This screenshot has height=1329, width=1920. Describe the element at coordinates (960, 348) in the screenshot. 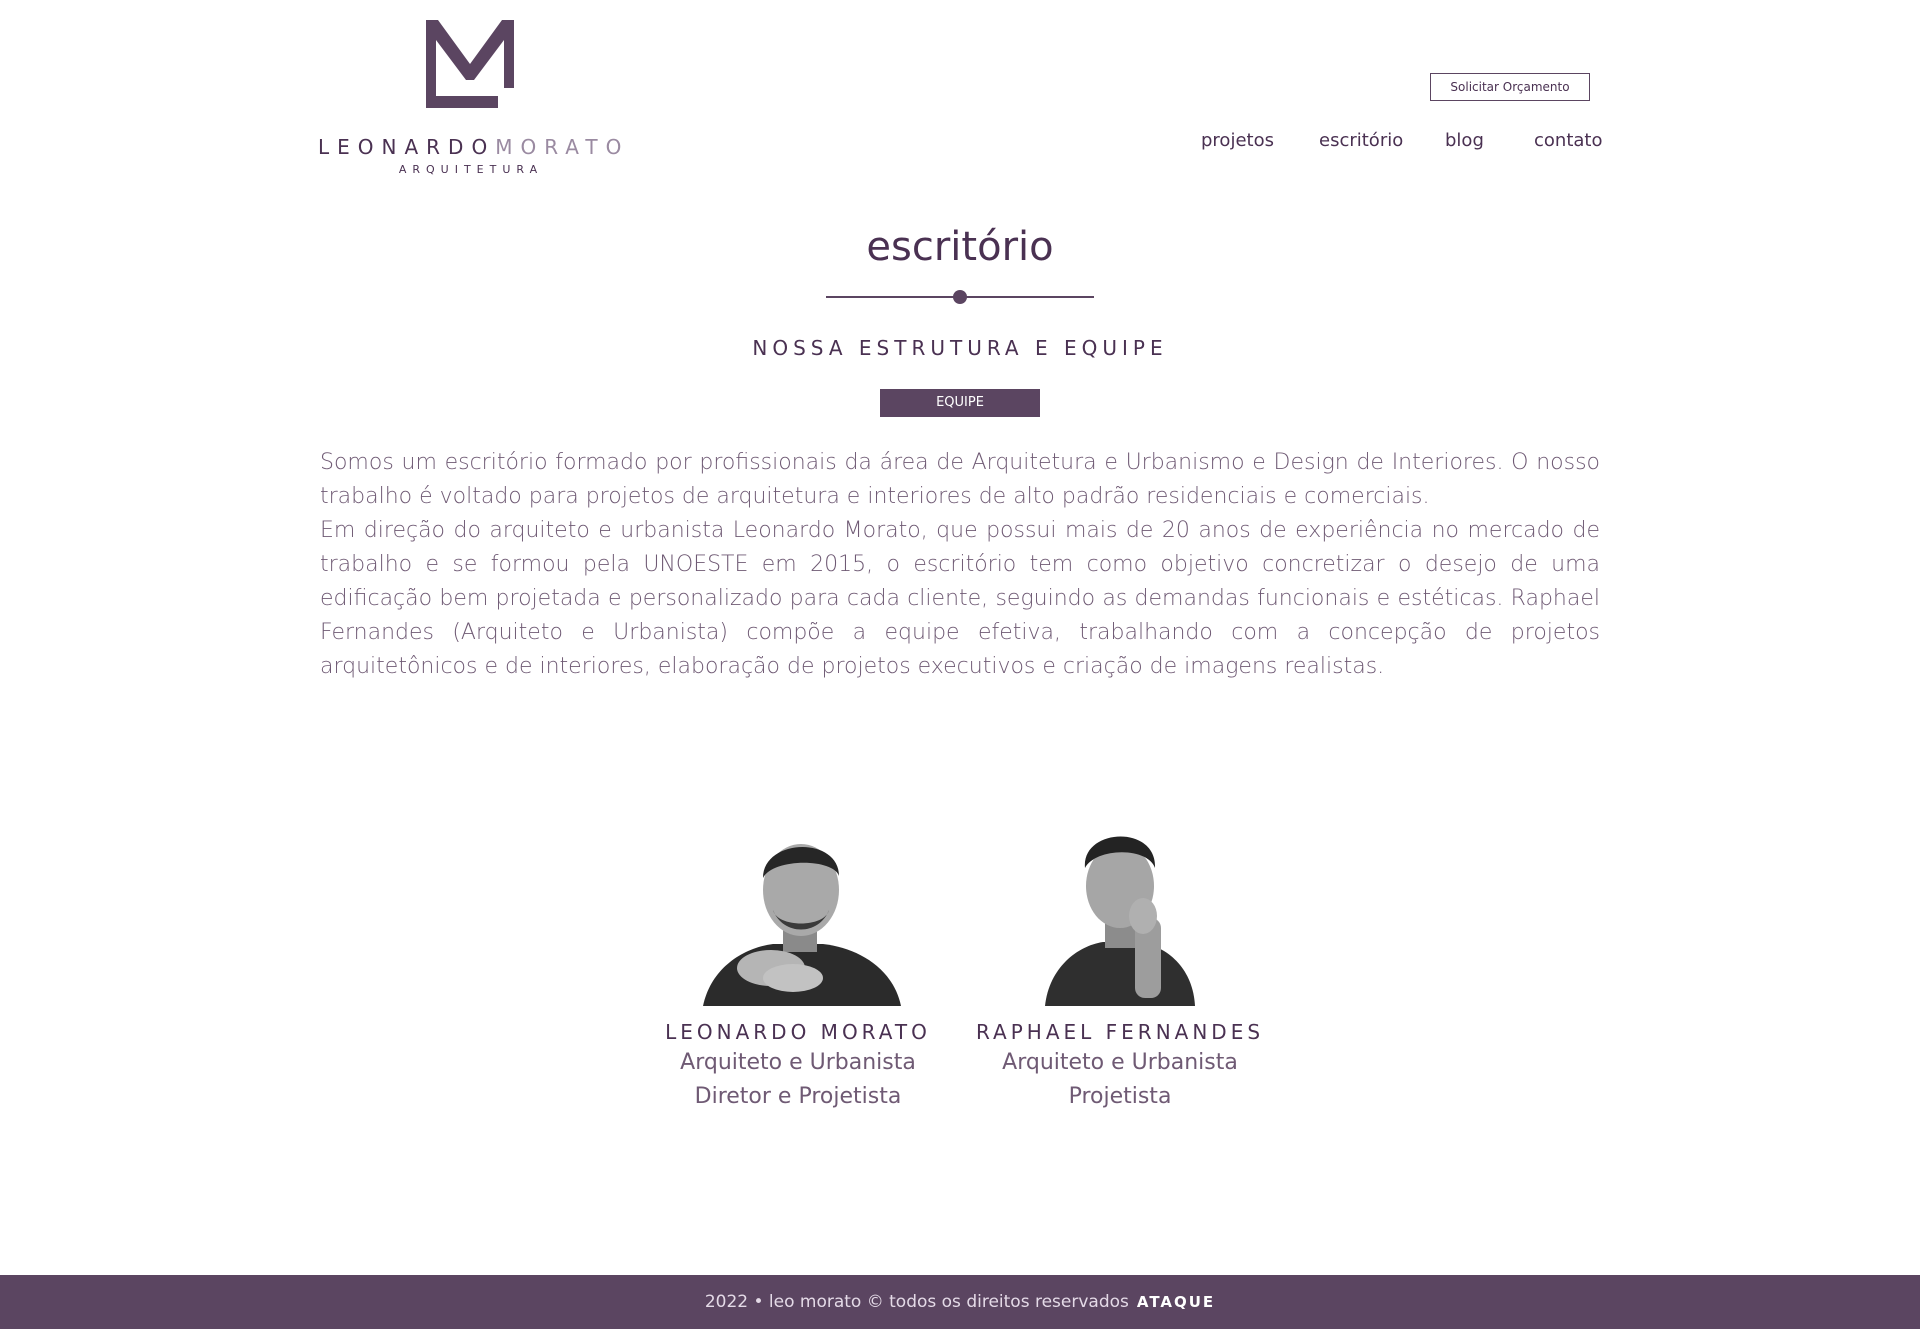

I see `section-subtitle: NOSSA ESTRUTURA E EQUIPE` at that location.